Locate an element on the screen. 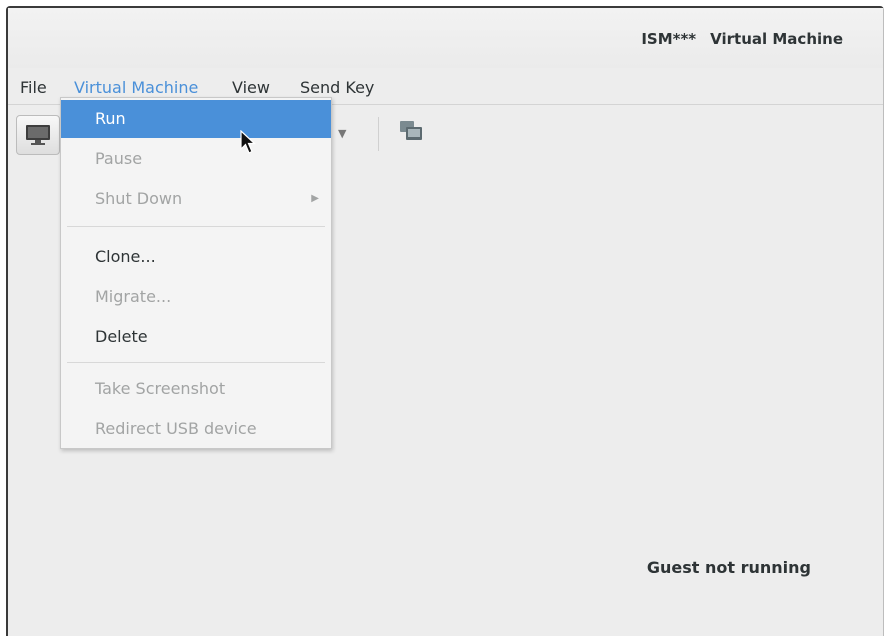  menu-file: File is located at coordinates (33, 87).